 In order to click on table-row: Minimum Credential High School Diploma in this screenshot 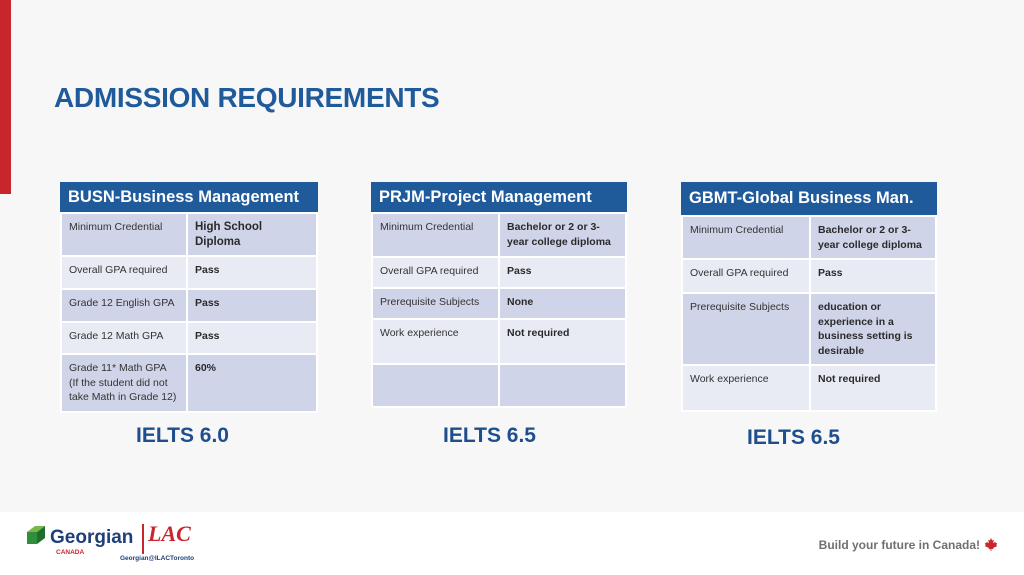, I will do `click(189, 234)`.